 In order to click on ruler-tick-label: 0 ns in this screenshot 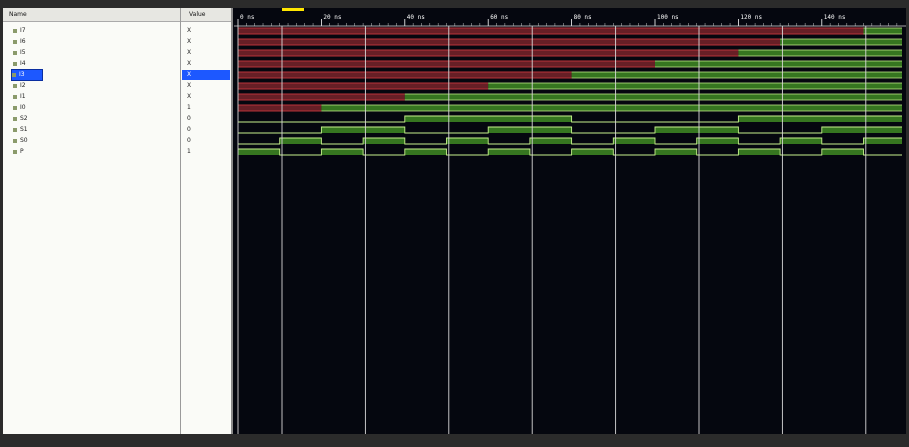, I will do `click(247, 17)`.